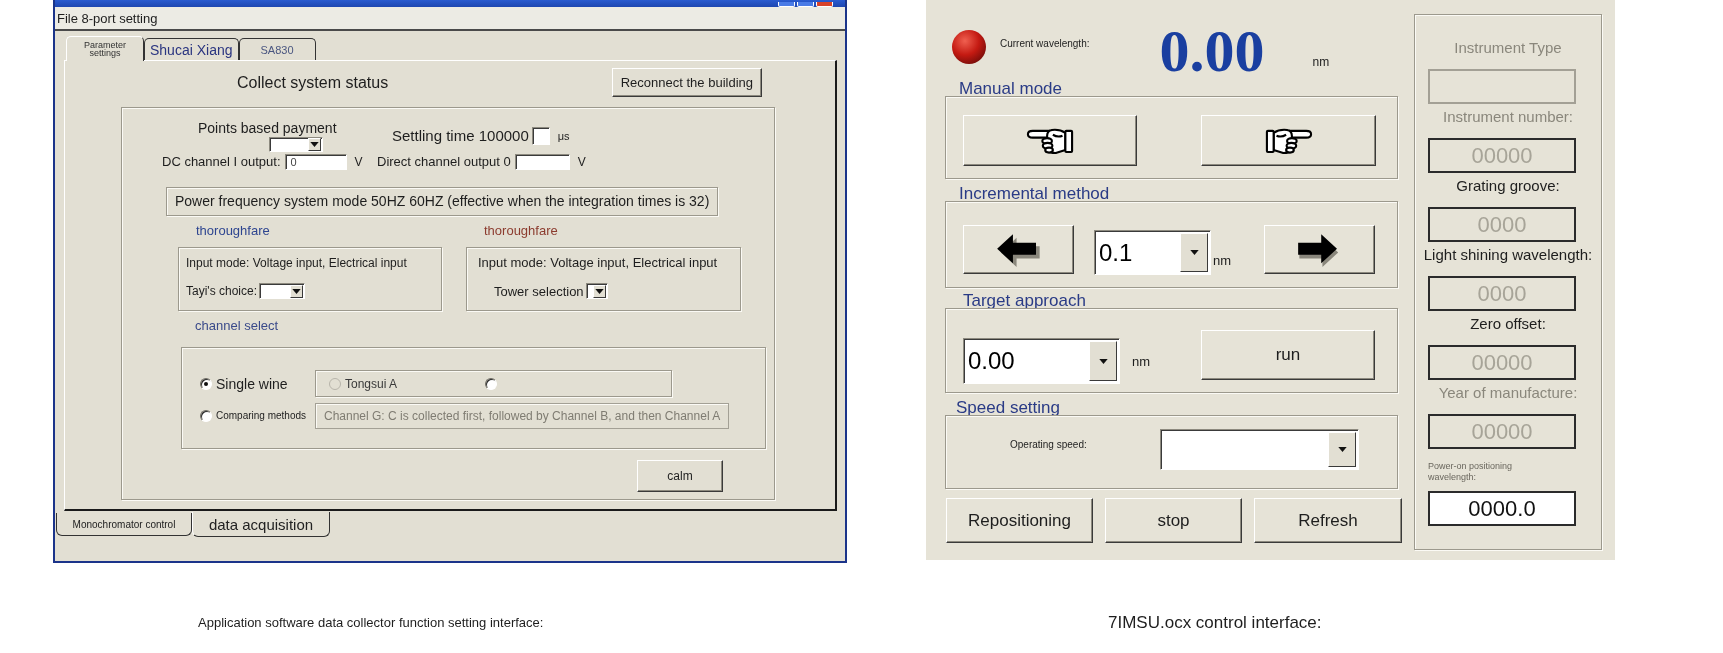 Image resolution: width=1723 pixels, height=653 pixels. What do you see at coordinates (1508, 255) in the screenshot?
I see `info-label: Light shining wavelength:` at bounding box center [1508, 255].